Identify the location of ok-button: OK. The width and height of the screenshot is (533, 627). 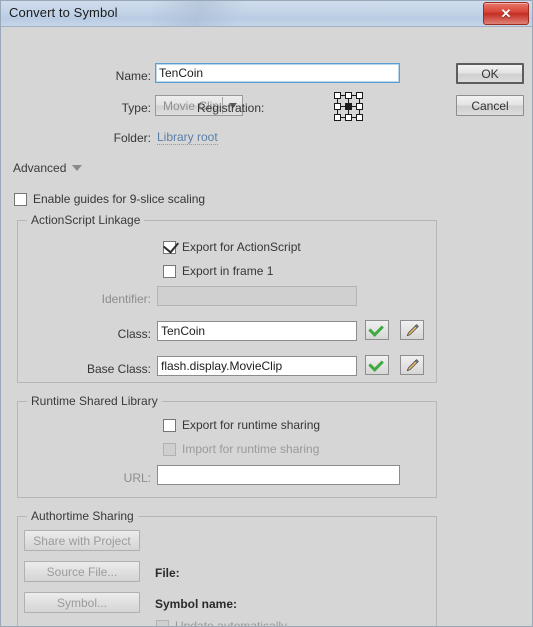
(490, 73).